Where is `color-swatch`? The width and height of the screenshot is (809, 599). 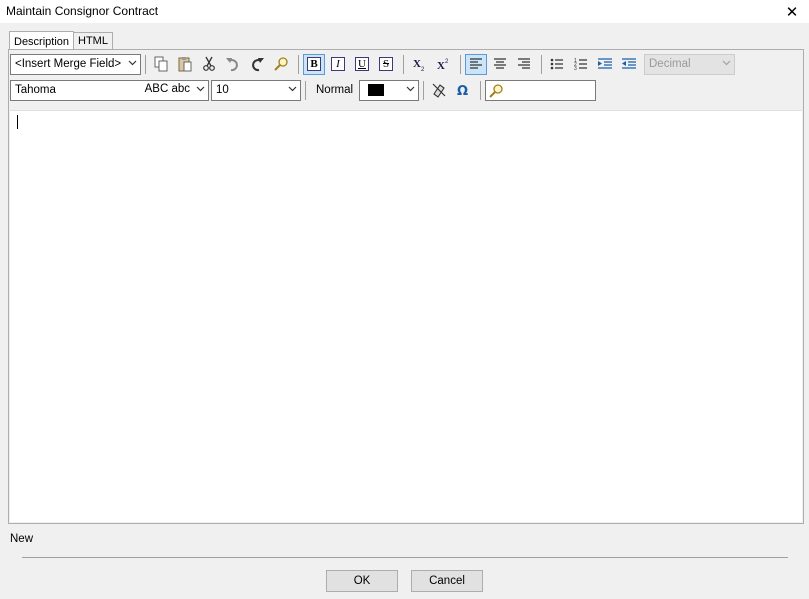 color-swatch is located at coordinates (376, 90).